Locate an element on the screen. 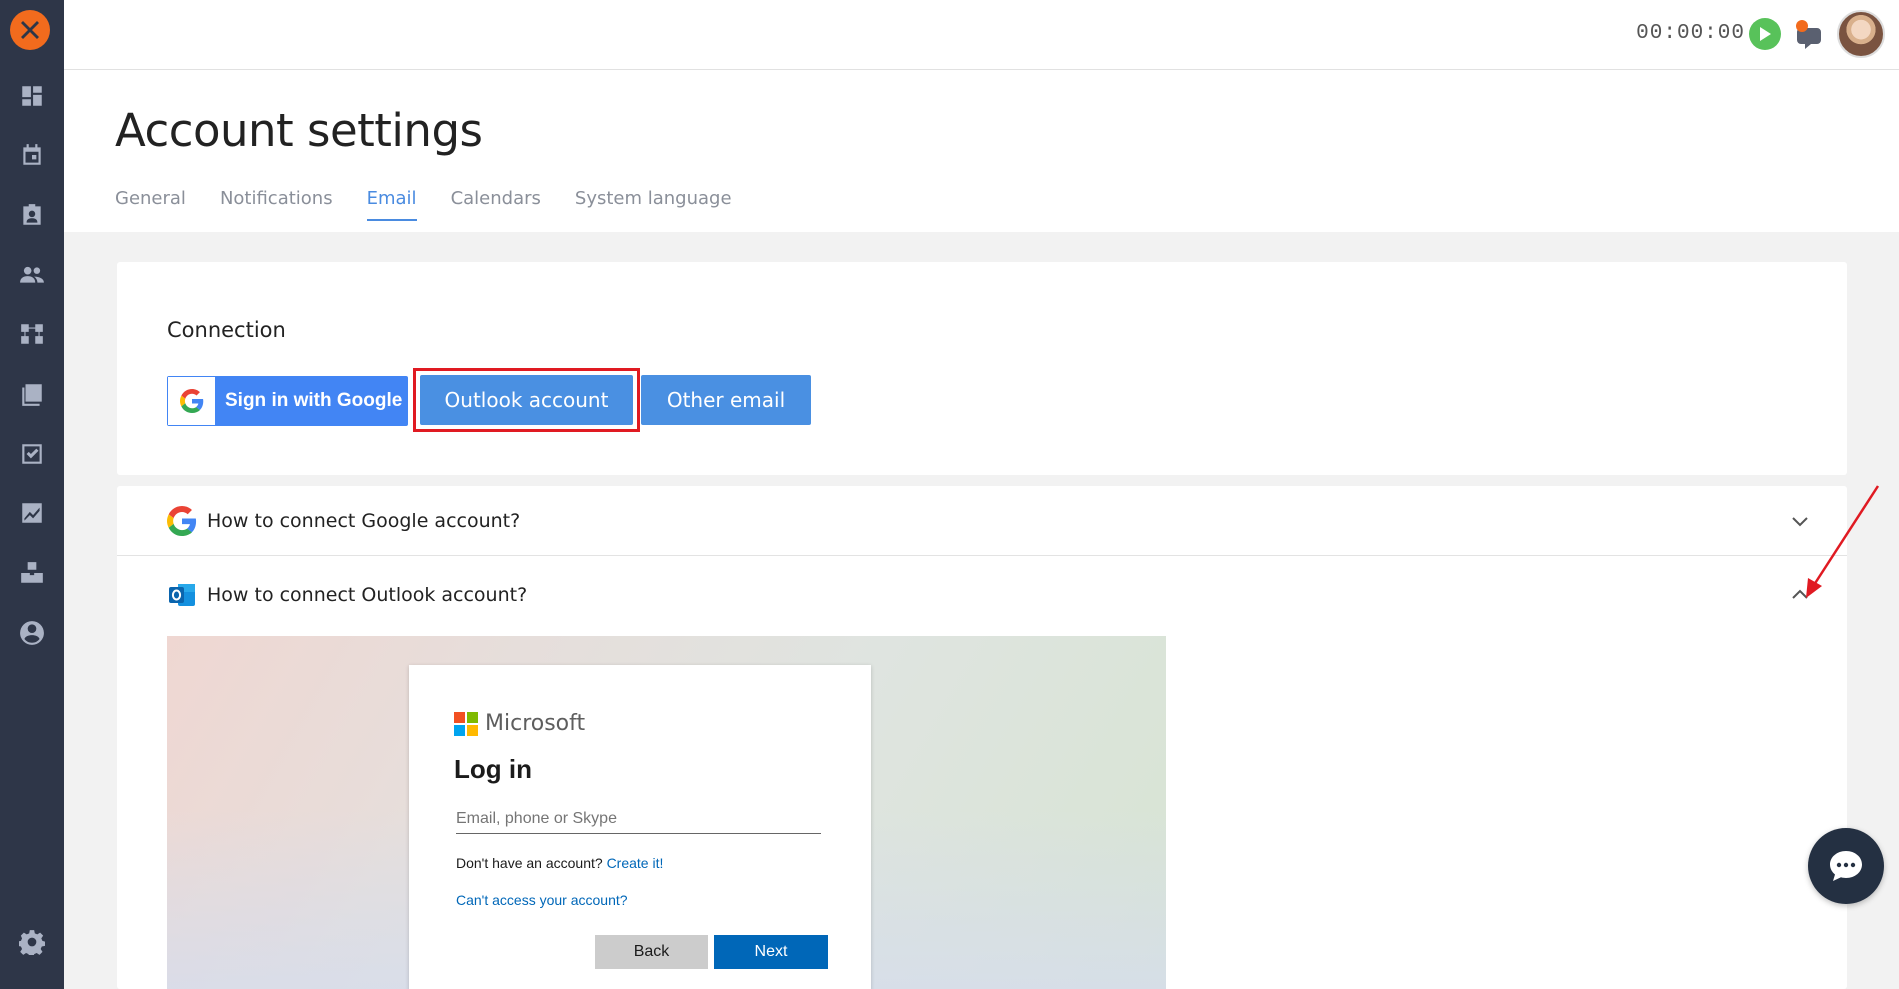 The image size is (1899, 989). chat-bubble-icon is located at coordinates (1846, 866).